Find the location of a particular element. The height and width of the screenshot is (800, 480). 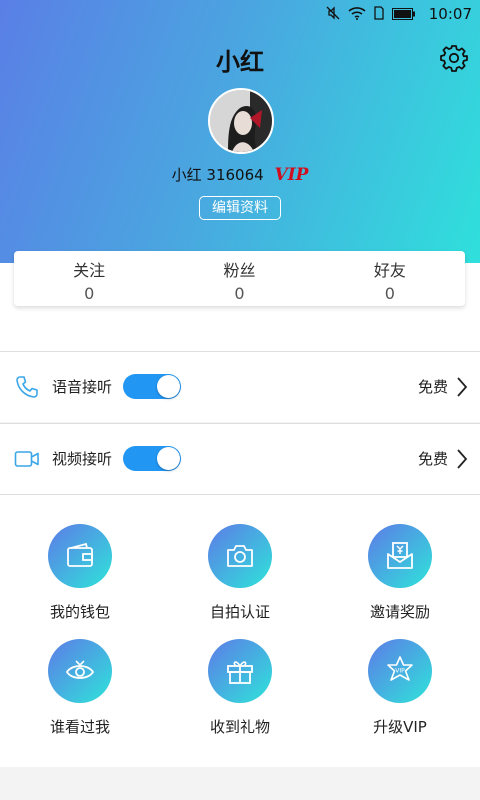

reward-icon is located at coordinates (400, 556).